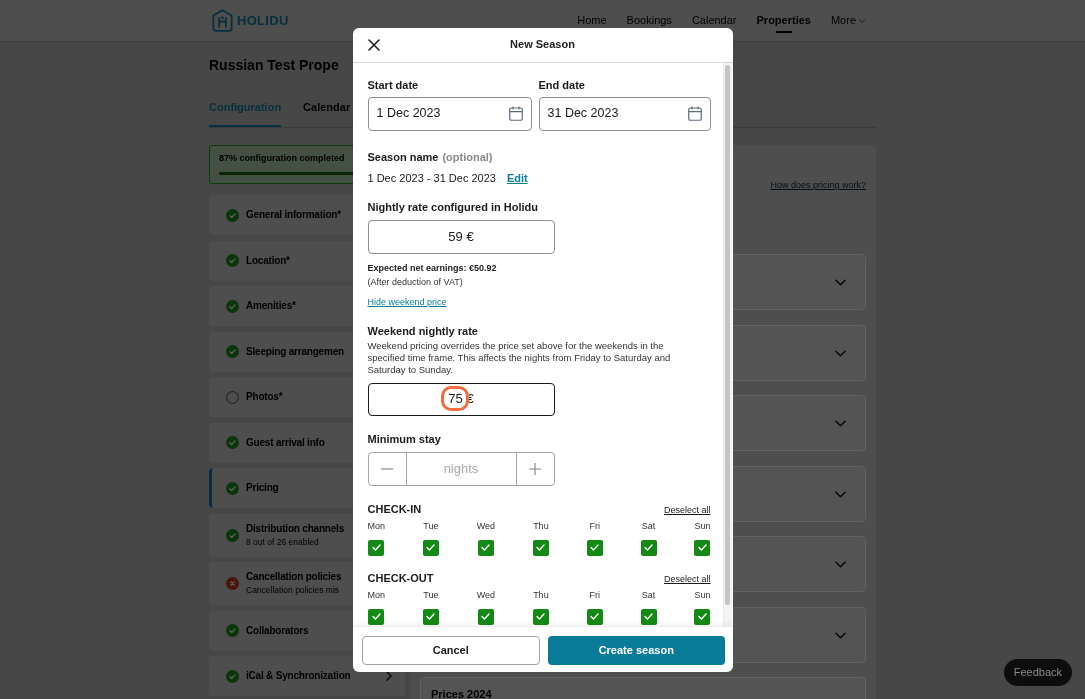 The width and height of the screenshot is (1085, 699). I want to click on sidebar-item-subtitle: 8 out of 26 enabled, so click(282, 542).